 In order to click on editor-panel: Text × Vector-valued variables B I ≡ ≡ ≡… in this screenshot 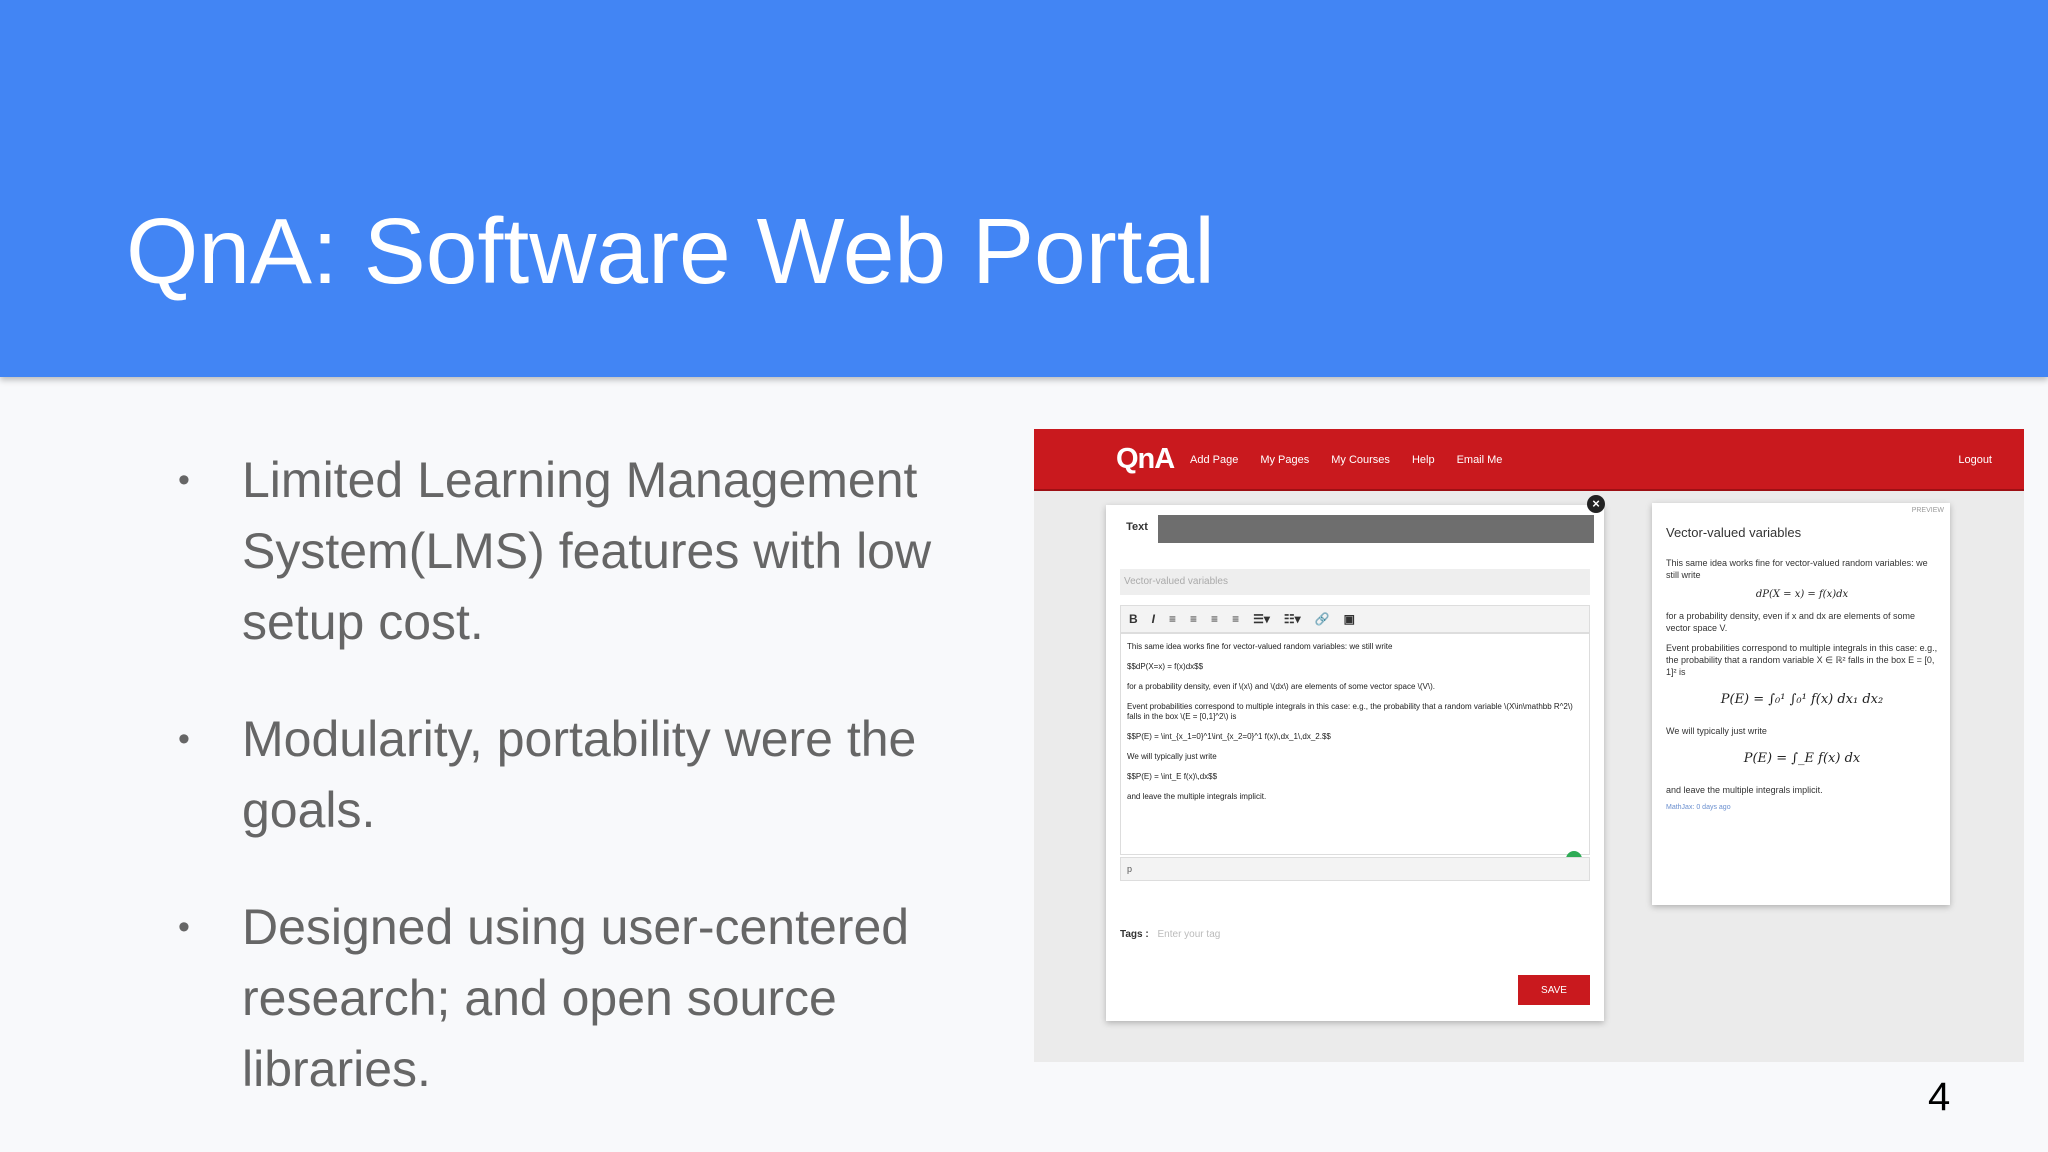, I will do `click(1355, 758)`.